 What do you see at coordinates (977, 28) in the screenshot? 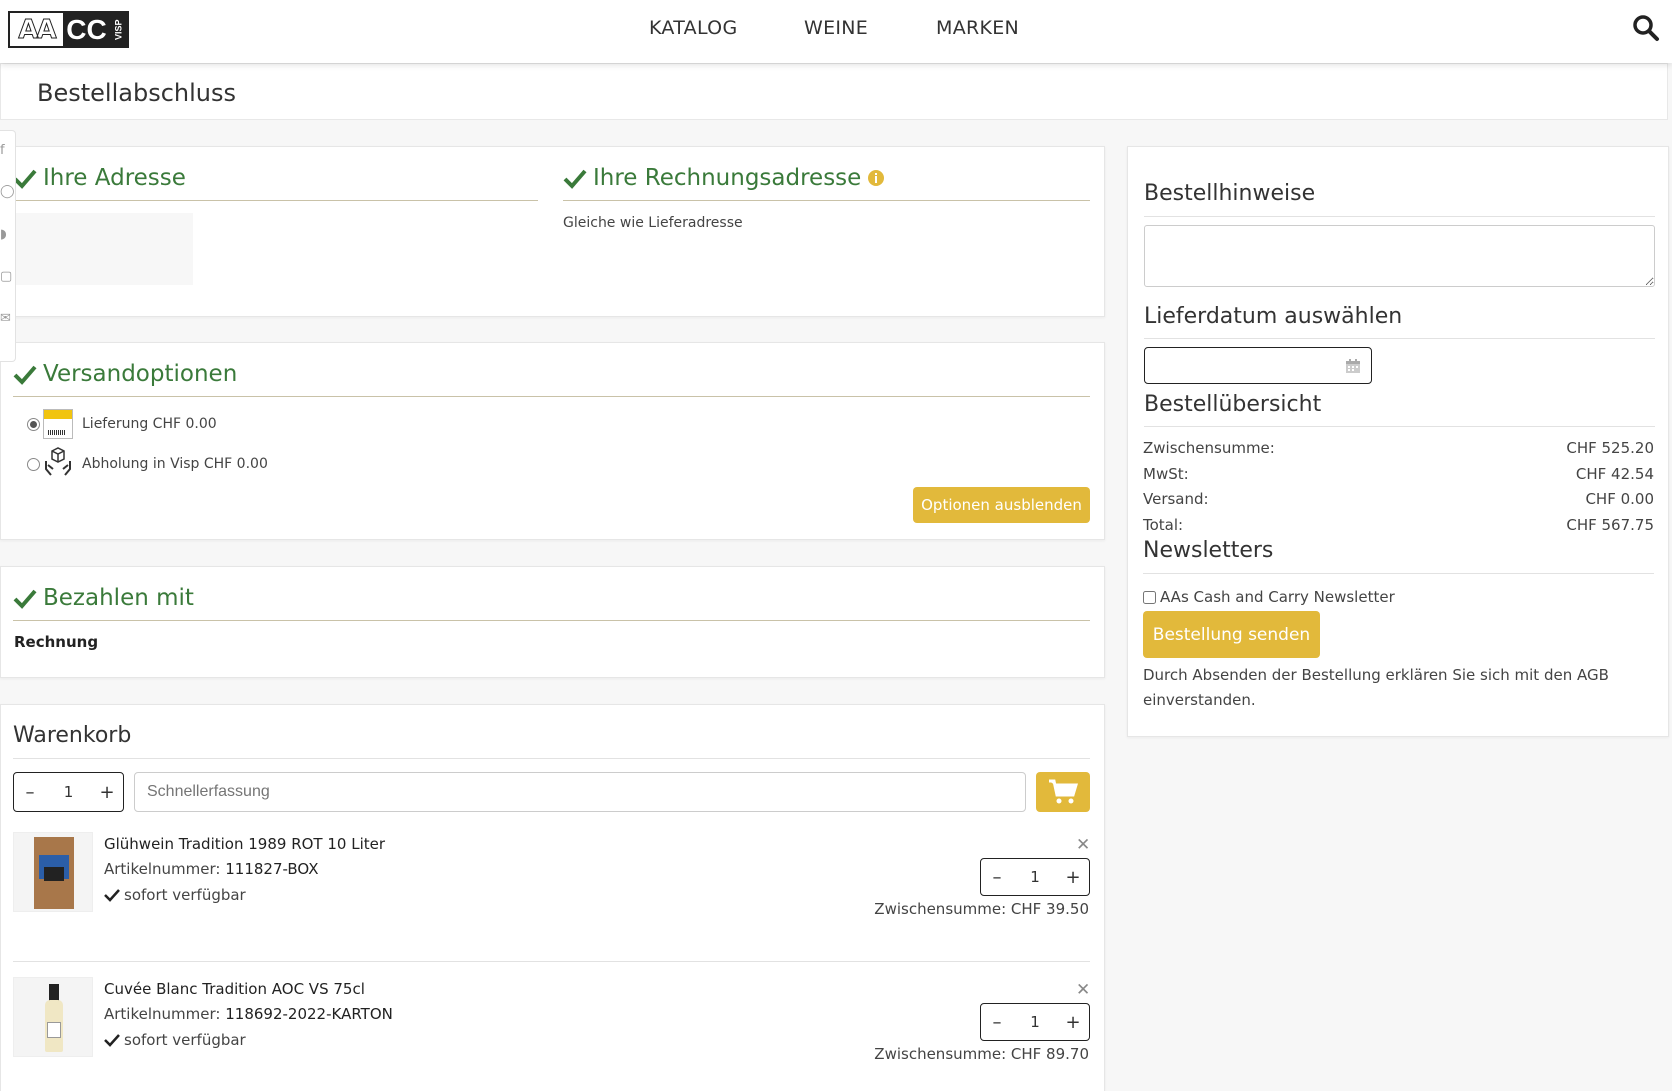
I see `nav-marken: MARKEN` at bounding box center [977, 28].